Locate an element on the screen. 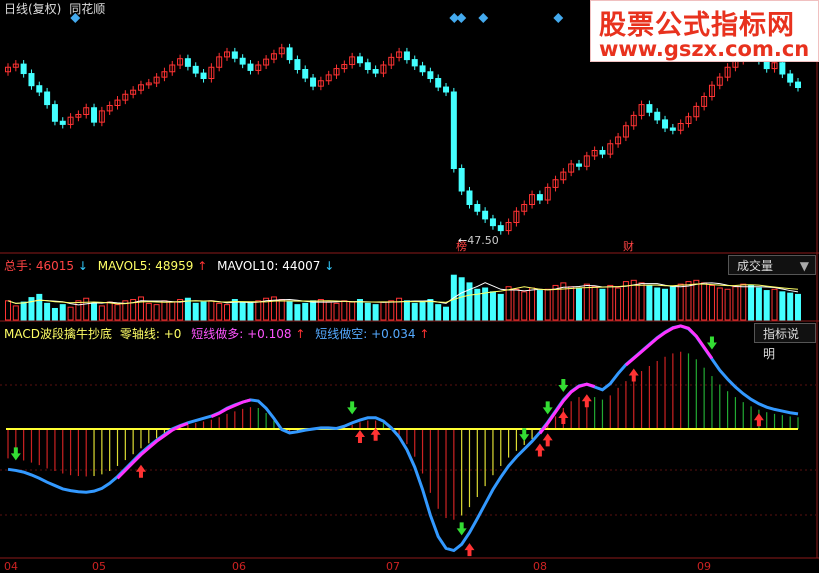 The height and width of the screenshot is (573, 819). x-tick-label: 05 is located at coordinates (99, 566).